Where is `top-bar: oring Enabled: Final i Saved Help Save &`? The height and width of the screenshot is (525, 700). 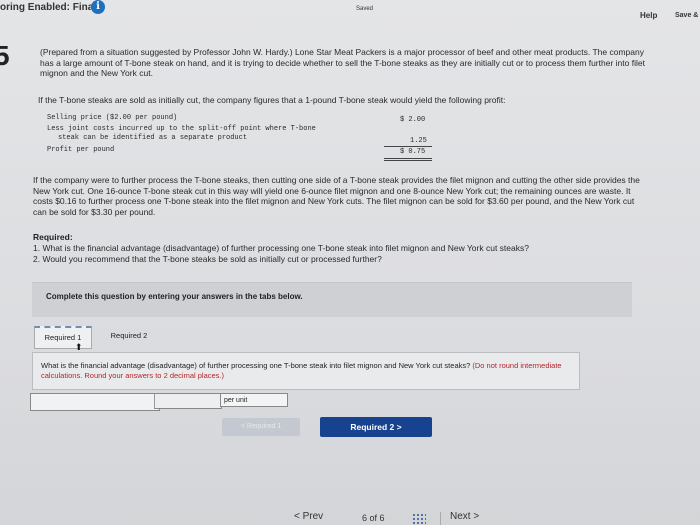
top-bar: oring Enabled: Final i Saved Help Save & is located at coordinates (350, 12).